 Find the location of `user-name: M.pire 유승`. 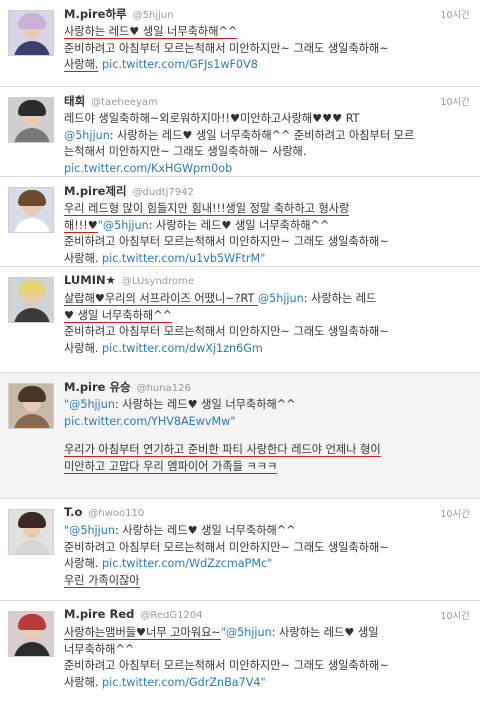

user-name: M.pire 유승 is located at coordinates (97, 387).